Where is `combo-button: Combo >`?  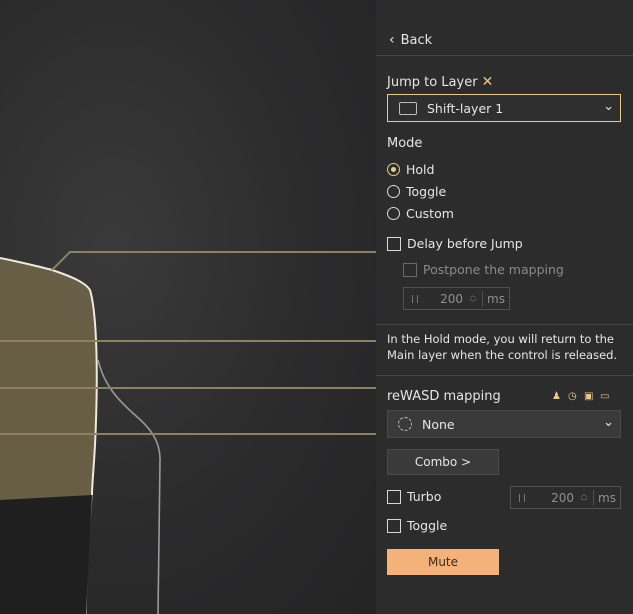
combo-button: Combo > is located at coordinates (443, 462).